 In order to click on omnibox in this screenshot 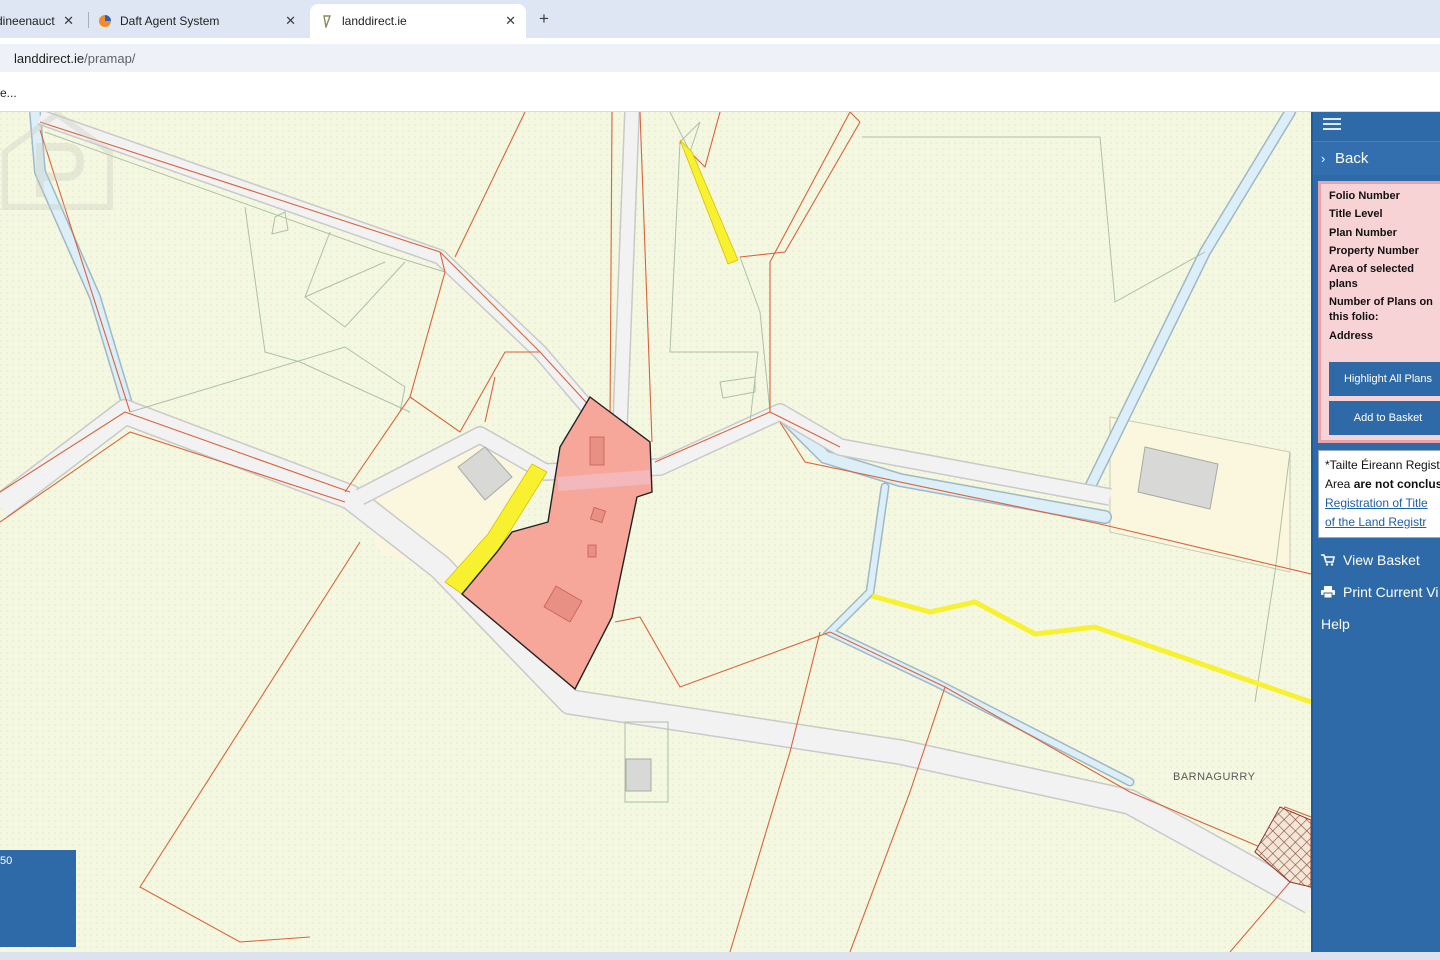, I will do `click(720, 58)`.